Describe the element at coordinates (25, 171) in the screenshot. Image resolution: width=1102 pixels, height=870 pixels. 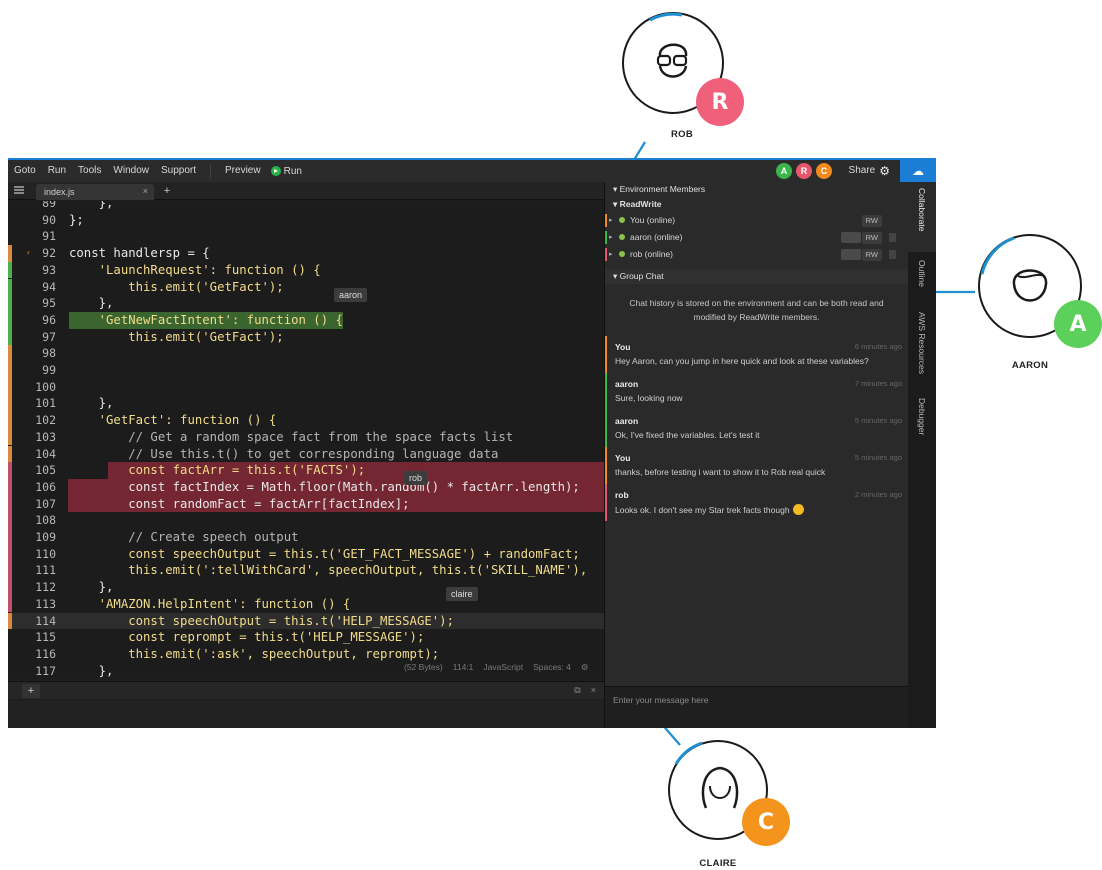
I see `menu-goto: Goto` at that location.